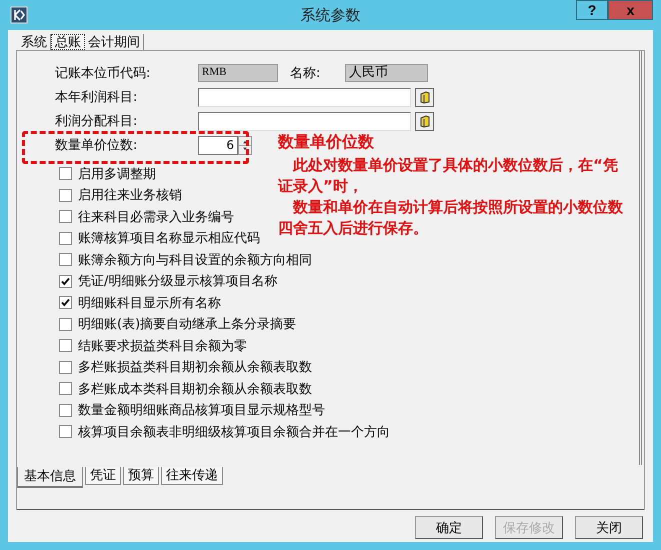  Describe the element at coordinates (449, 527) in the screenshot. I see `dialog-button: 确定` at that location.